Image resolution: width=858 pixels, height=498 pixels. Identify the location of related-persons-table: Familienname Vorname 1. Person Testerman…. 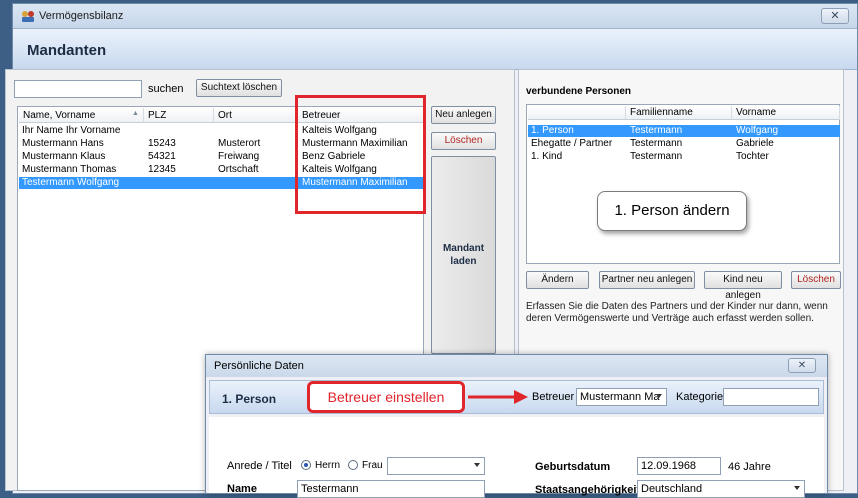
(683, 184).